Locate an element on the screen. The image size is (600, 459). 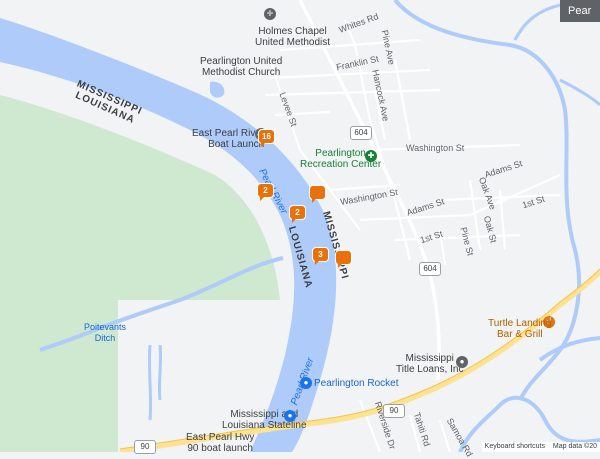
location-button: Pear is located at coordinates (580, 11).